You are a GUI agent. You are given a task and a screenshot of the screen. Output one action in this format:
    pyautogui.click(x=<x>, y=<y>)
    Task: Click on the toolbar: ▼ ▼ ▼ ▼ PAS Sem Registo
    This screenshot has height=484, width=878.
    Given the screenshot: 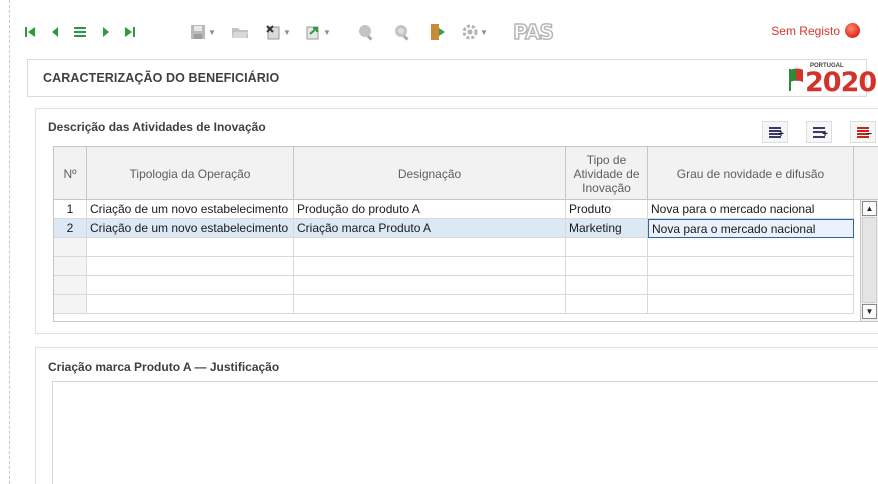 What is the action you would take?
    pyautogui.click(x=444, y=29)
    